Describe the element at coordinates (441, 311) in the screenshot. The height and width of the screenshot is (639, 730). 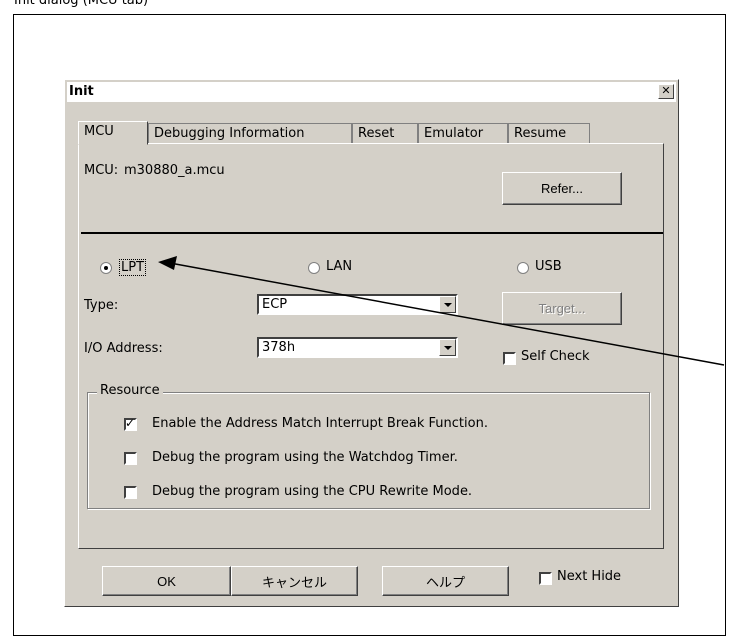
I see `callout-arrow` at that location.